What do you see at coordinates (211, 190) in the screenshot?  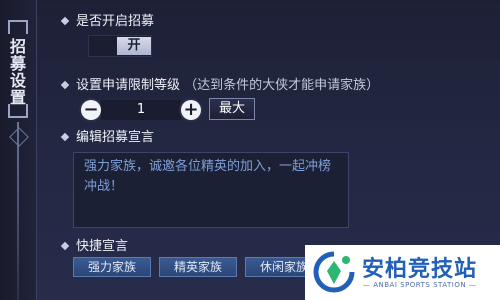 I see `declaration-textarea: 强力家族，诚邀各位精英的加入，一起冲榜冲战！` at bounding box center [211, 190].